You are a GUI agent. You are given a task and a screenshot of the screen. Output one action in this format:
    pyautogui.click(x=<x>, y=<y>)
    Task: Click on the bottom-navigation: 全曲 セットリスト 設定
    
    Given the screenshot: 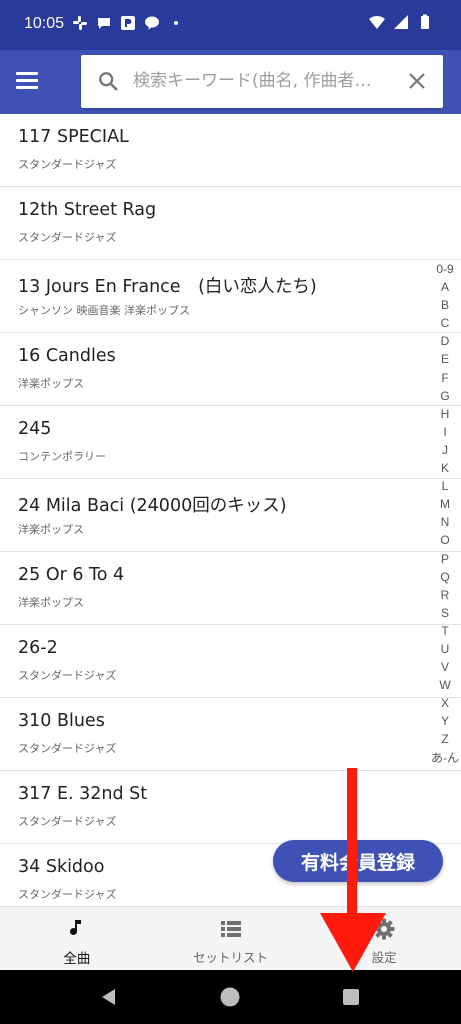 What is the action you would take?
    pyautogui.click(x=230, y=938)
    